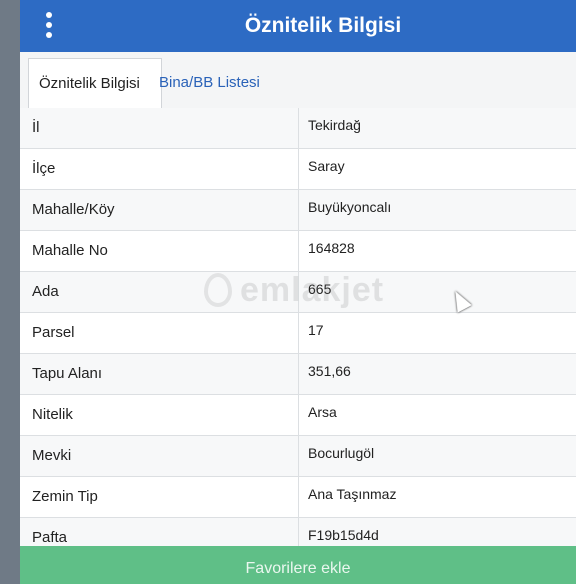 The width and height of the screenshot is (576, 584). Describe the element at coordinates (36, 127) in the screenshot. I see `row-label: İl` at that location.